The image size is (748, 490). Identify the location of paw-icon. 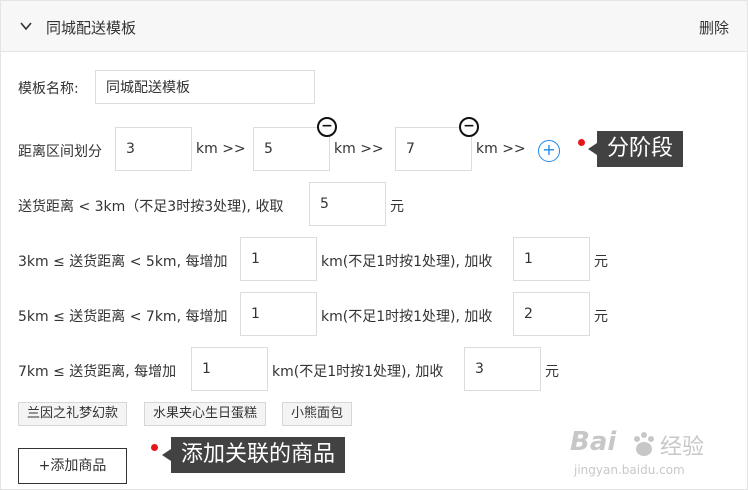
(644, 444).